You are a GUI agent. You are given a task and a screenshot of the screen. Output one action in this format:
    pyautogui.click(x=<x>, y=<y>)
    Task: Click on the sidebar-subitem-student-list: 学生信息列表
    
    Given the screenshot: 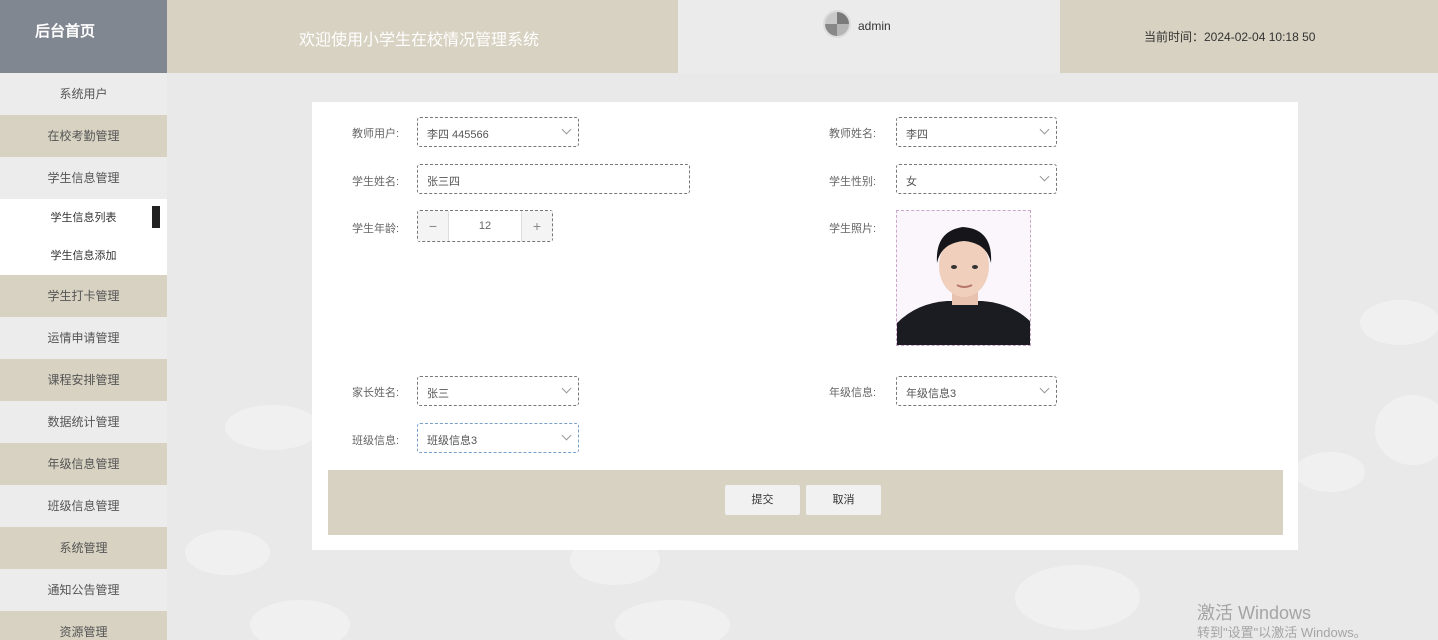 What is the action you would take?
    pyautogui.click(x=83, y=218)
    